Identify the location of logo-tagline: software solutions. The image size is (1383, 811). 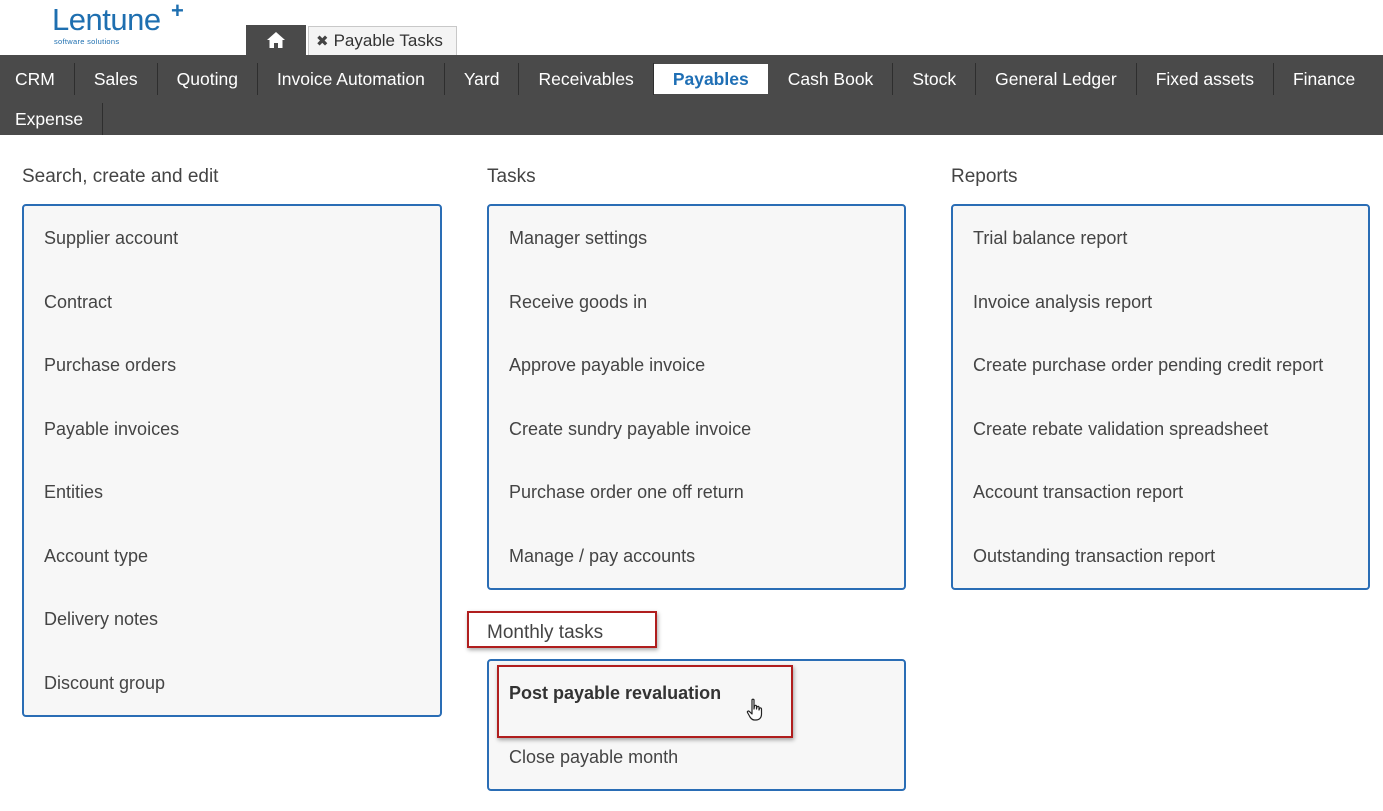
(87, 41).